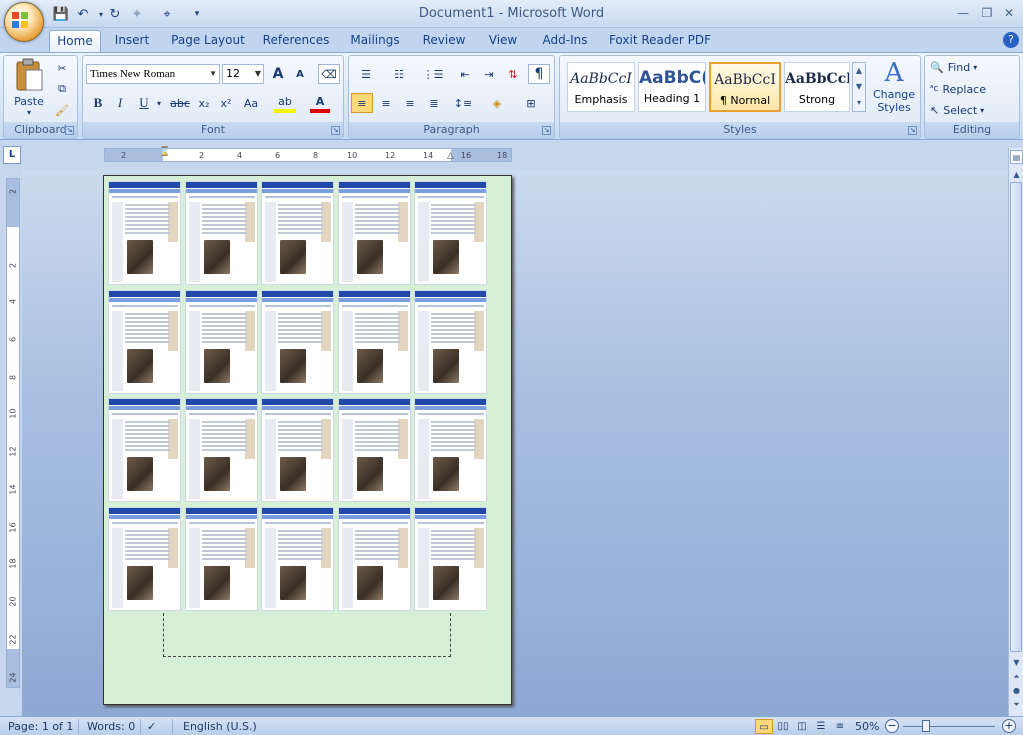 The height and width of the screenshot is (735, 1023). I want to click on align-left-icon: ≡, so click(362, 103).